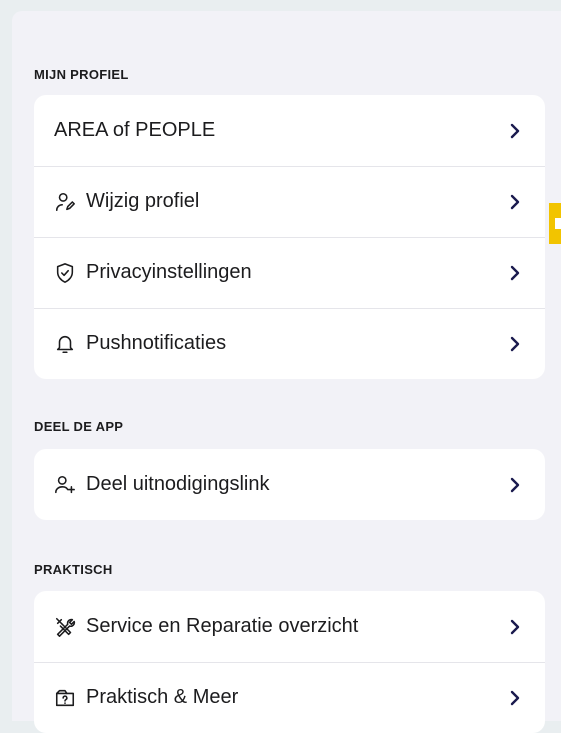 Image resolution: width=561 pixels, height=733 pixels. Describe the element at coordinates (65, 344) in the screenshot. I see `bell-icon` at that location.